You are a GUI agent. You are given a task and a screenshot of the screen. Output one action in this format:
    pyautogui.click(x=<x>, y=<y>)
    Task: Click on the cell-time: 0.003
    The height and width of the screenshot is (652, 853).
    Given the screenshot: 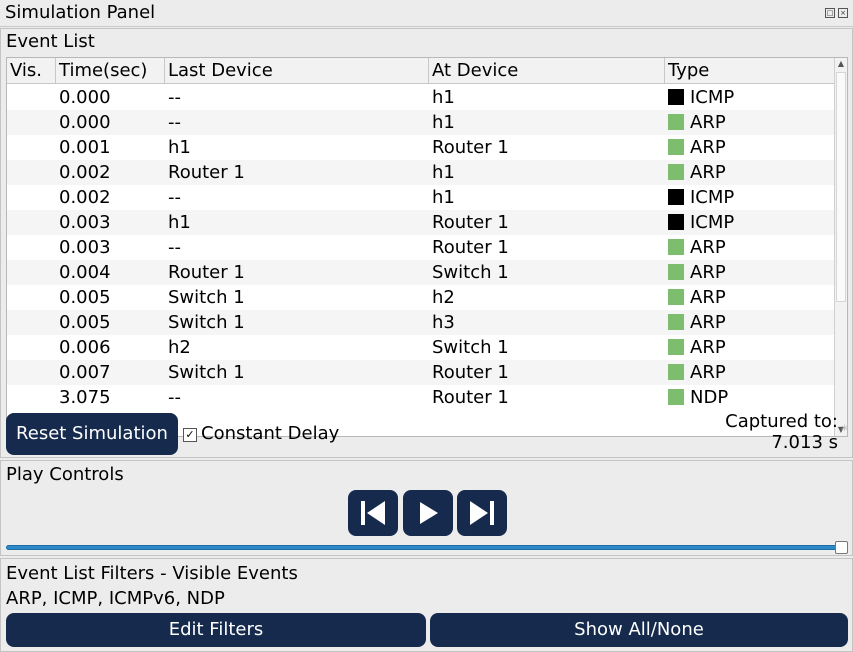 What is the action you would take?
    pyautogui.click(x=85, y=222)
    